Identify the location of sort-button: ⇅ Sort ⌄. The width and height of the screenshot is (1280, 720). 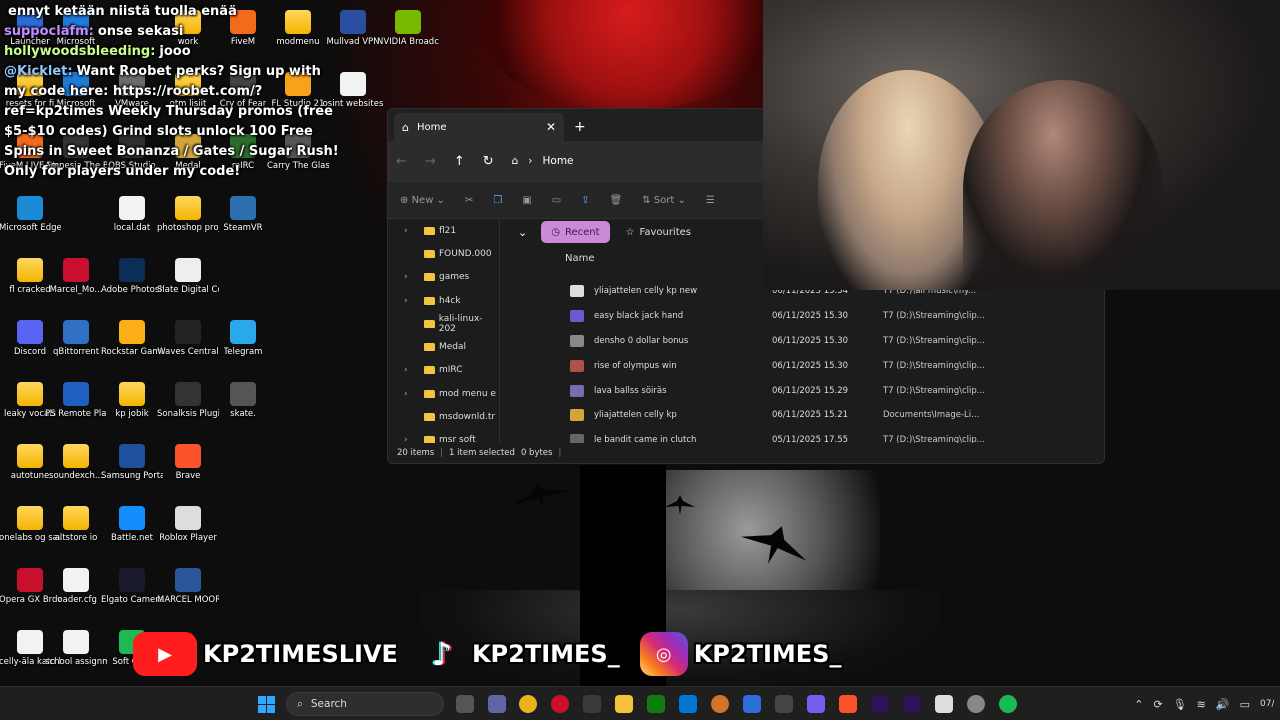
(664, 200).